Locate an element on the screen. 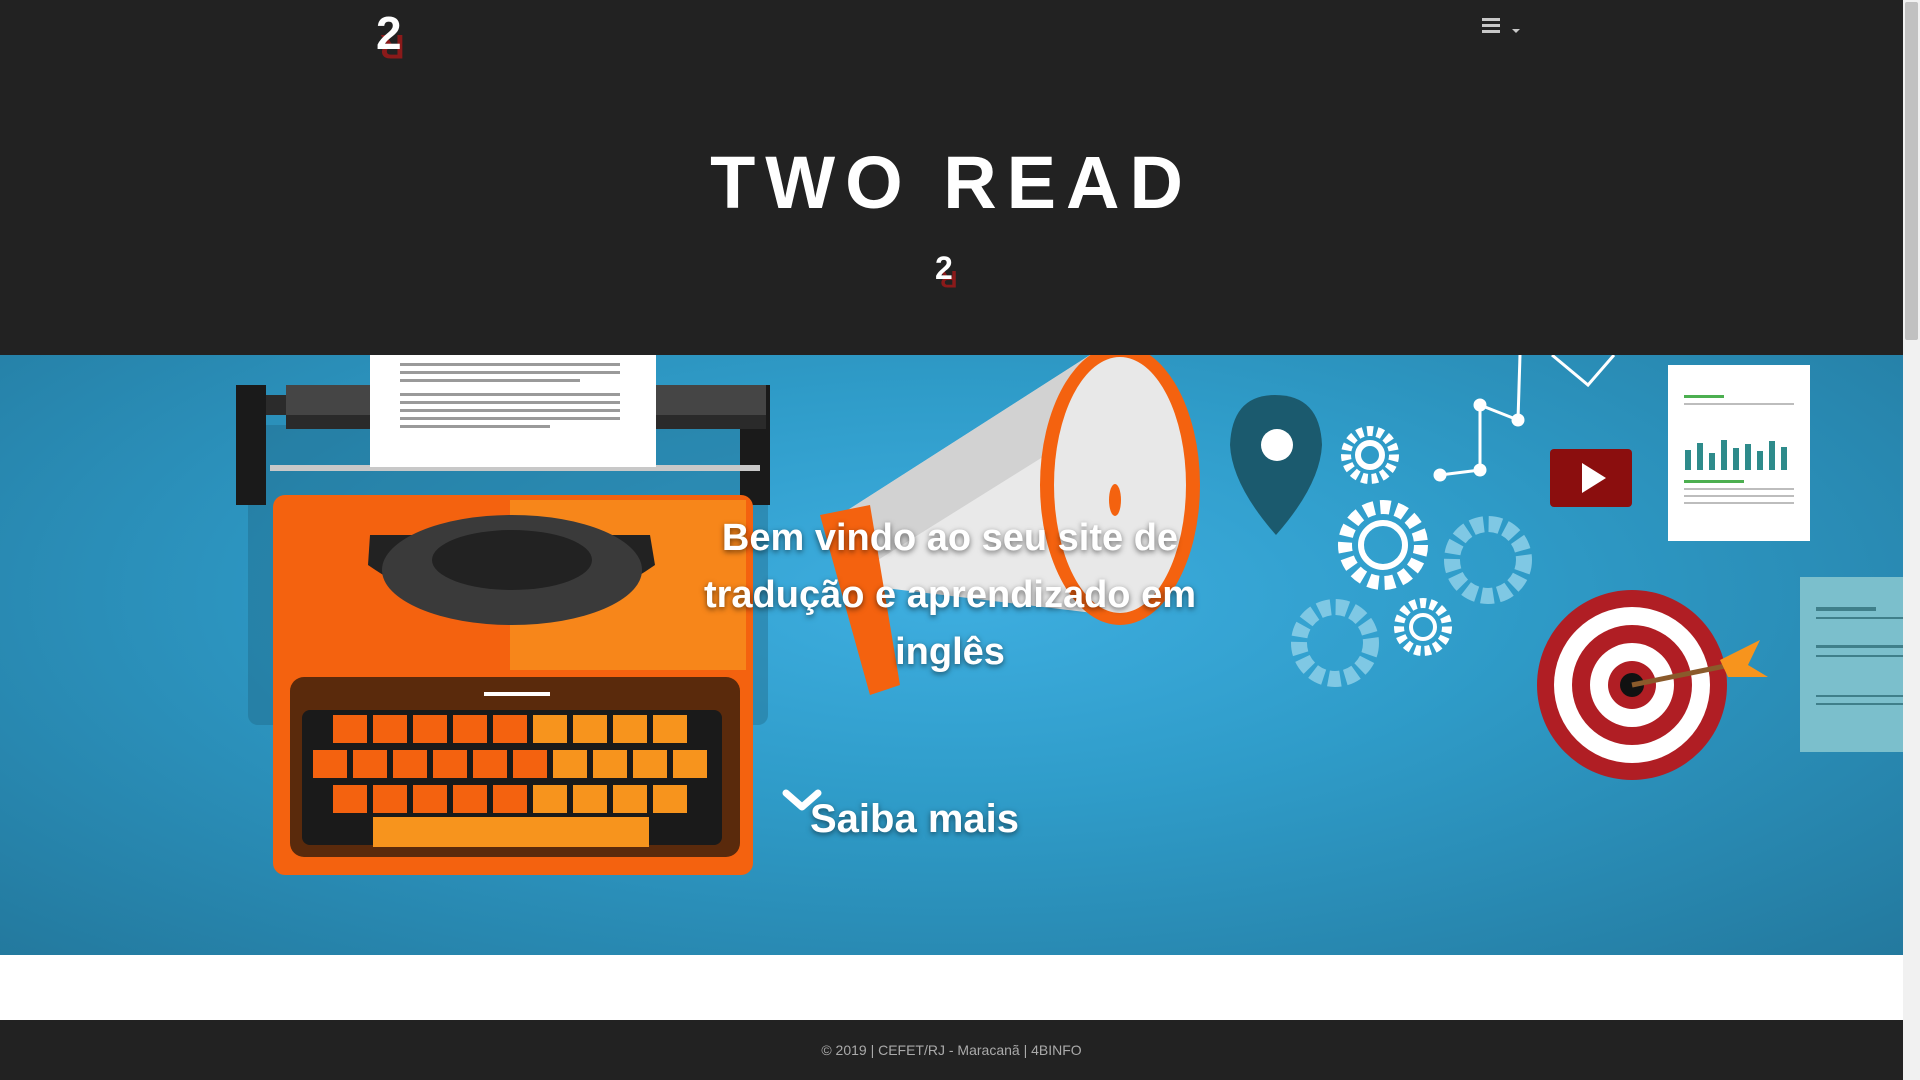 The image size is (1920, 1080). logo-emblem: R 2 is located at coordinates (950, 271).